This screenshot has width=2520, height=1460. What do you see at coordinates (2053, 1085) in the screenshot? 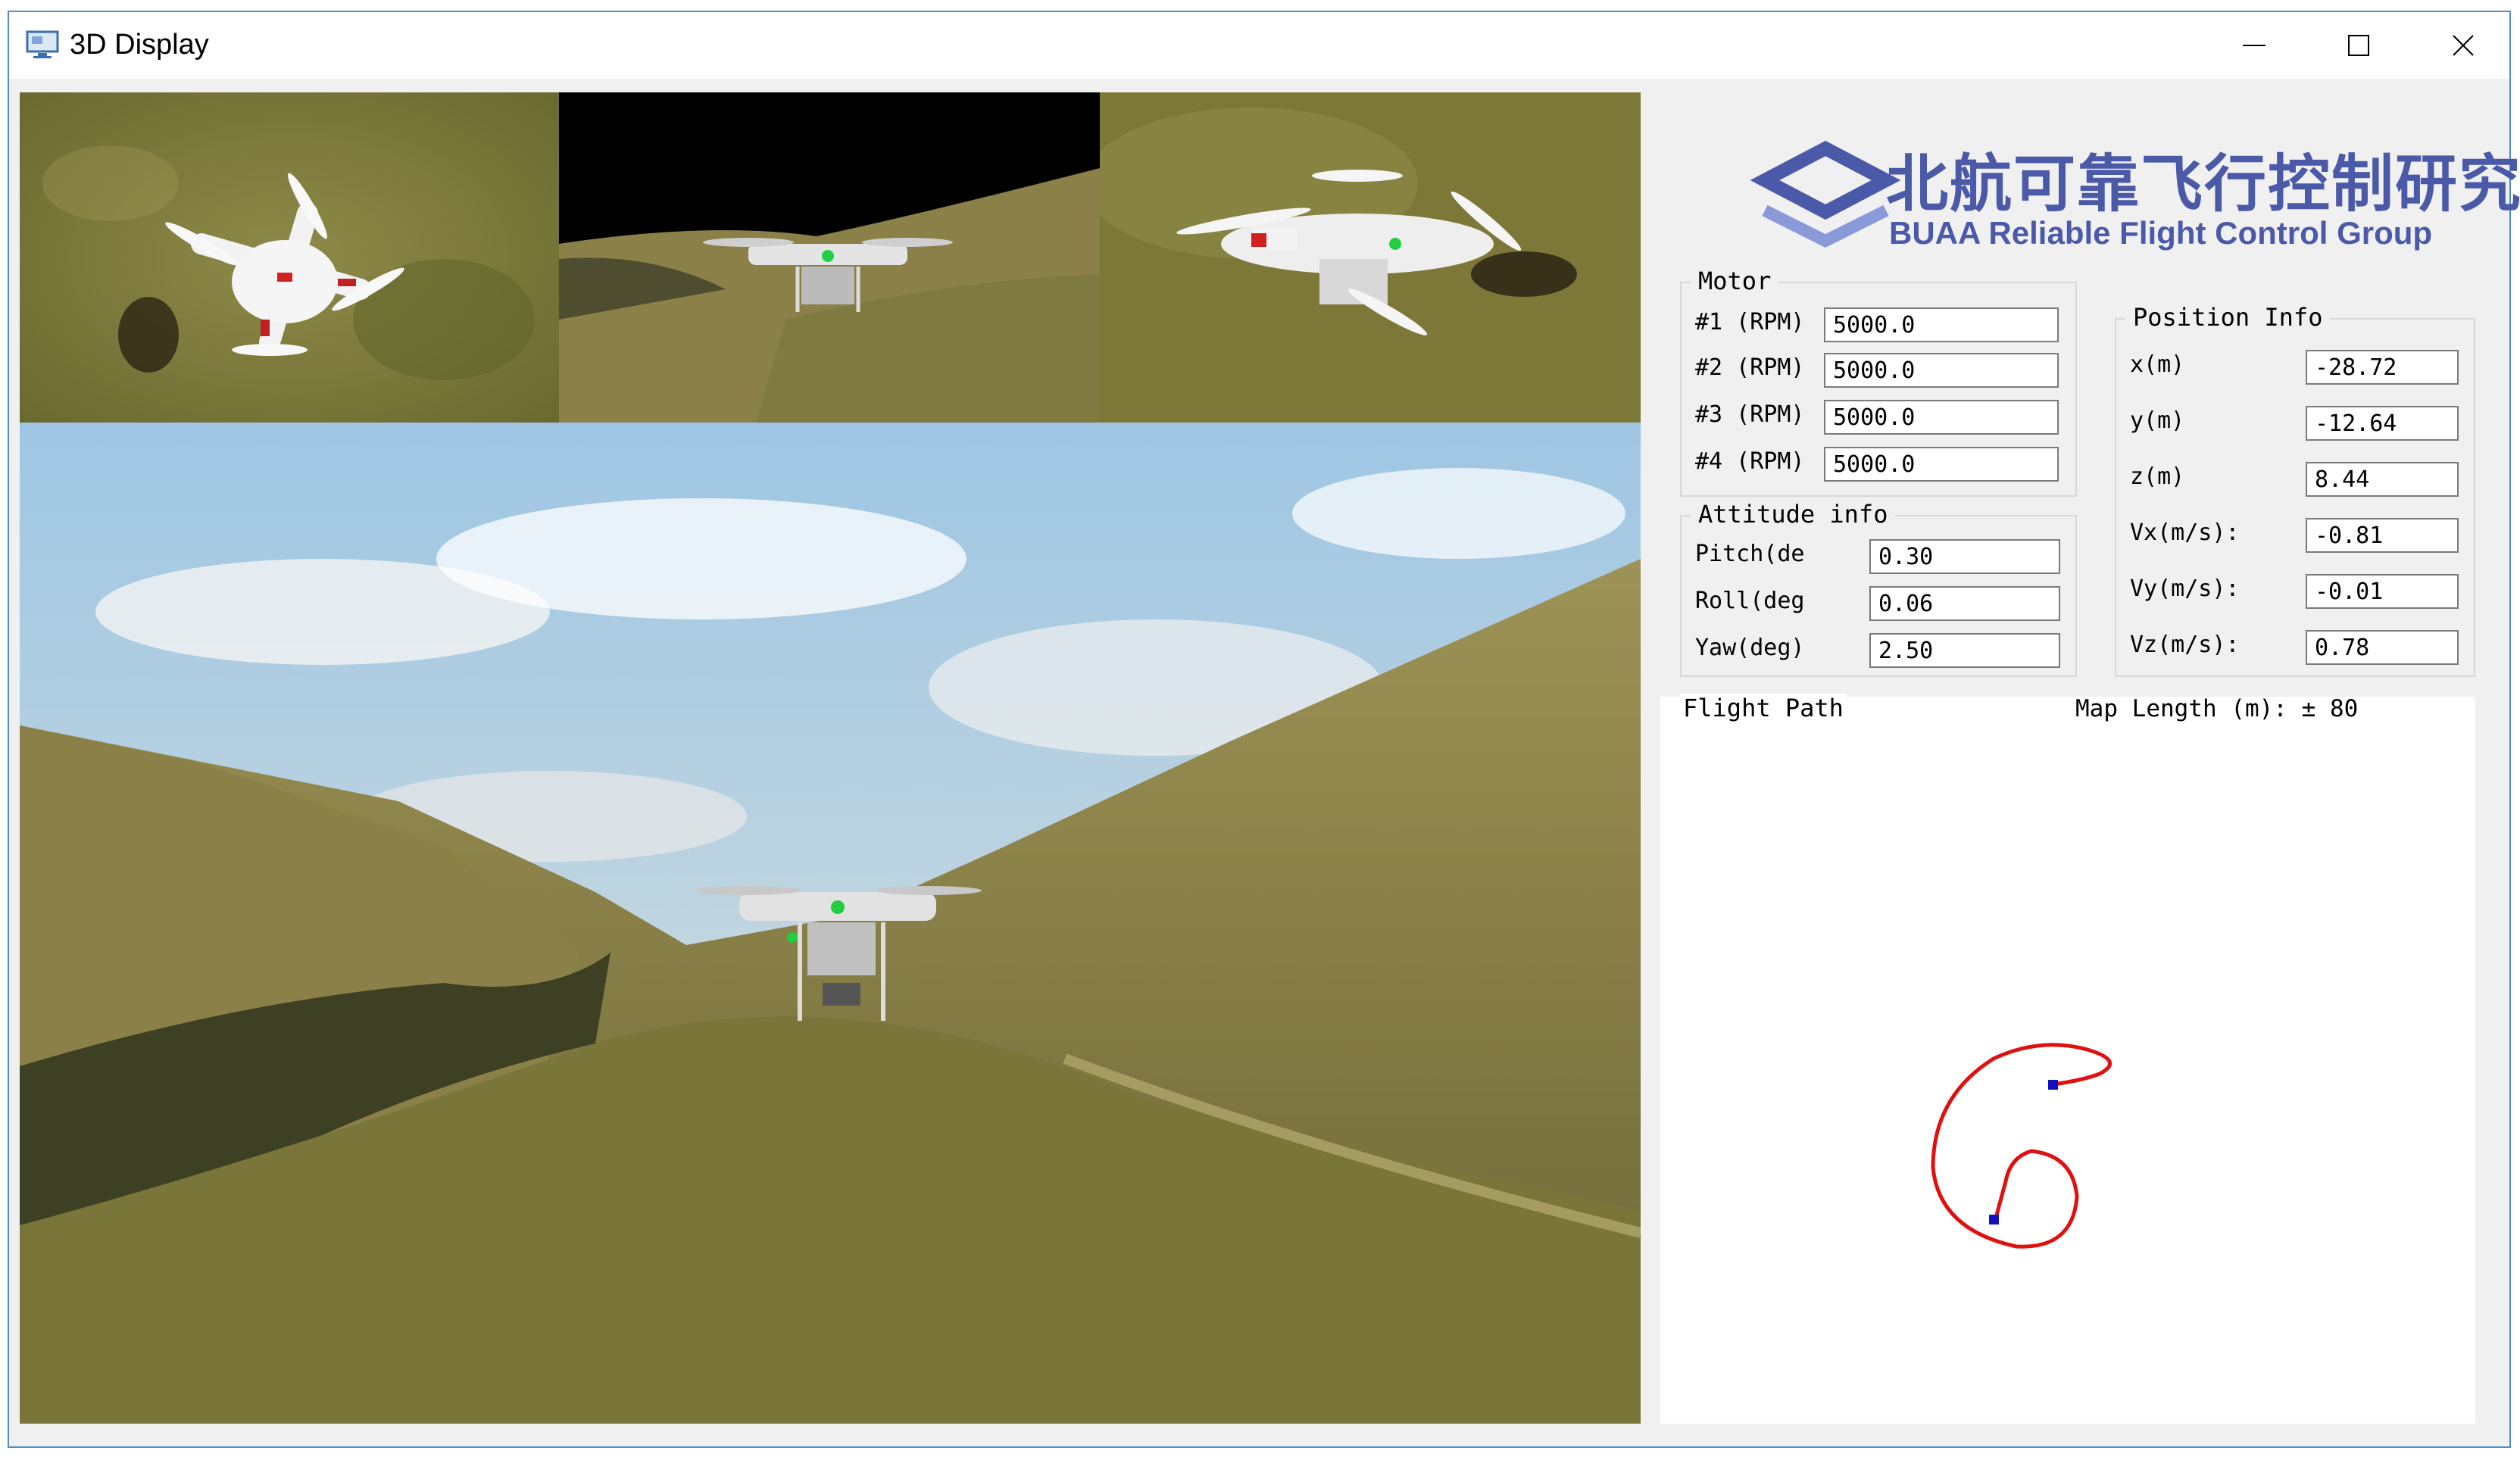
I see `current-position-marker` at bounding box center [2053, 1085].